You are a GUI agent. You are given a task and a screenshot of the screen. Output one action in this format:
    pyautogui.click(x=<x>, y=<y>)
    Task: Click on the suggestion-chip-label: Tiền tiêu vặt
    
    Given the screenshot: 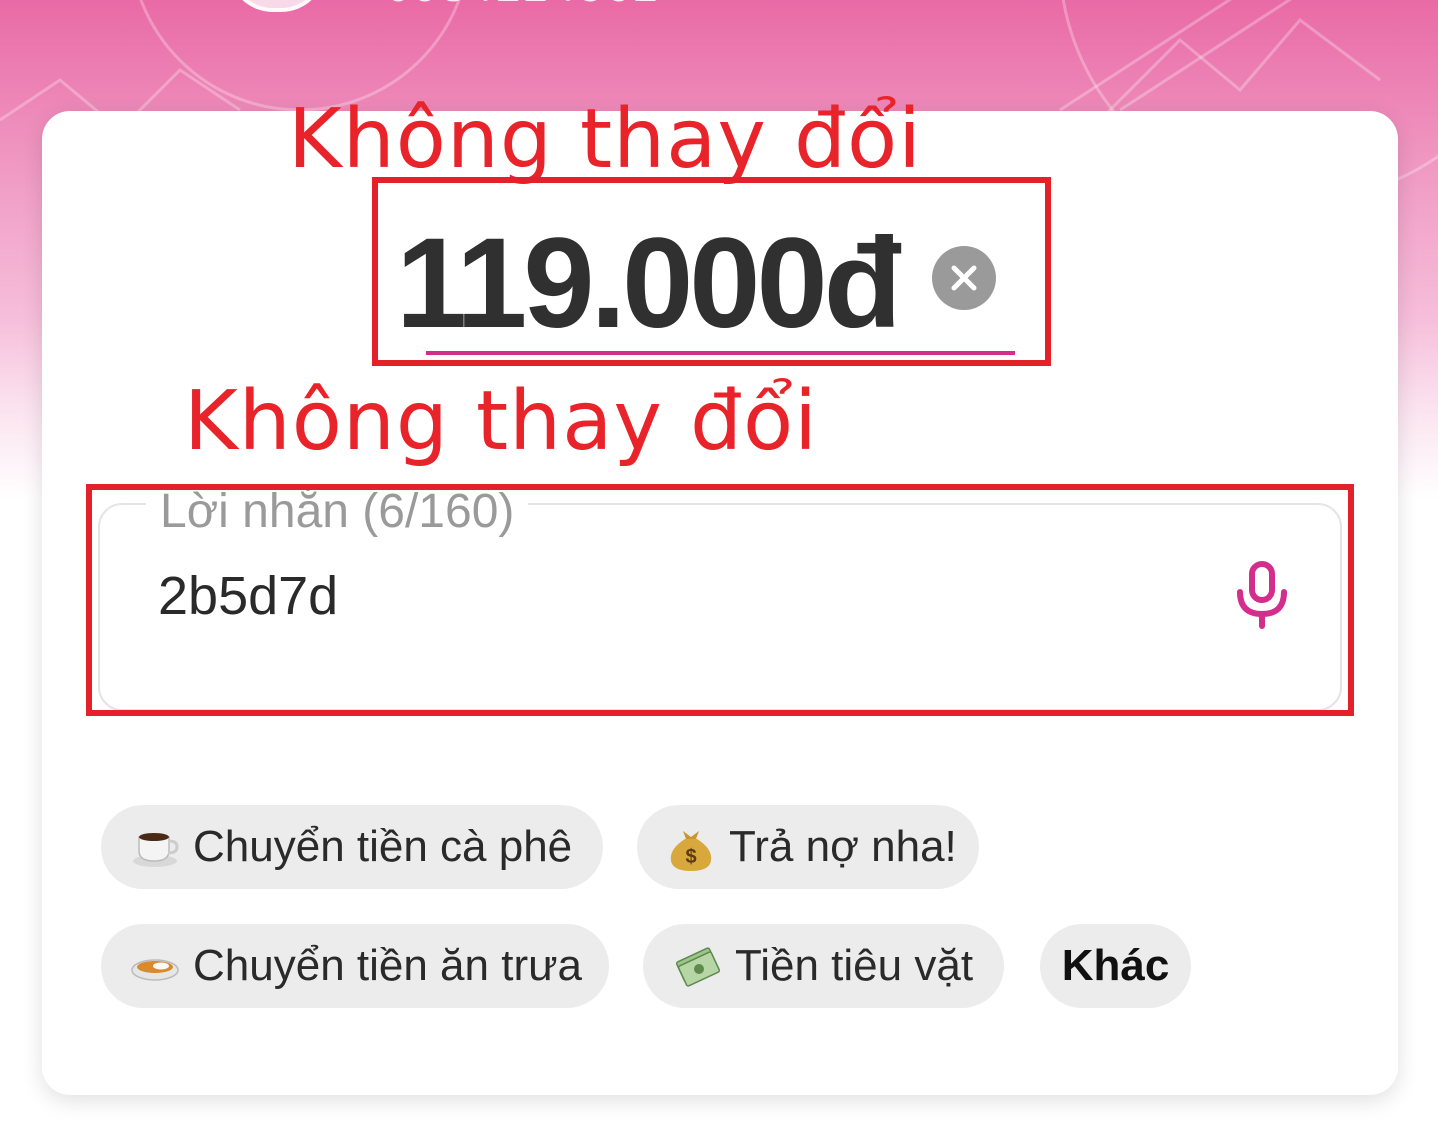 What is the action you would take?
    pyautogui.click(x=854, y=965)
    